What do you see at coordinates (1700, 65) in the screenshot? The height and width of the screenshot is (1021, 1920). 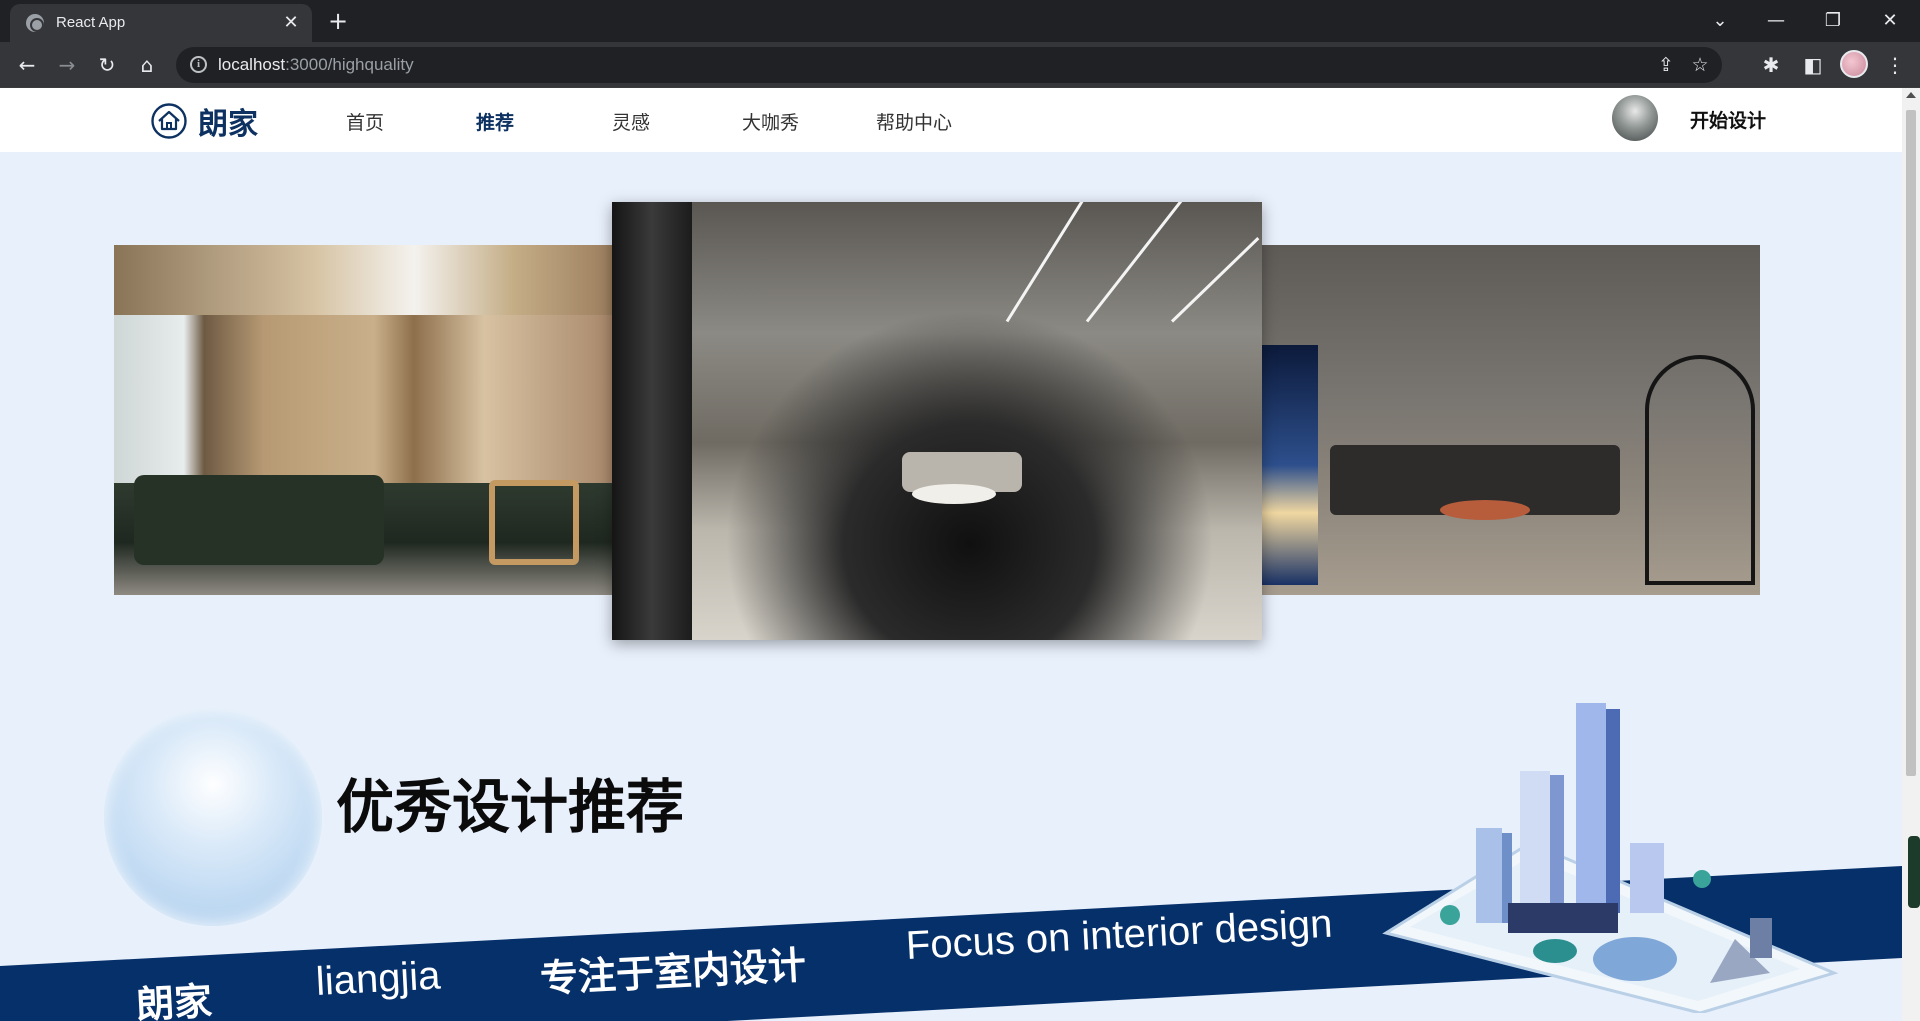 I see `bookmark-star-icon: ☆` at bounding box center [1700, 65].